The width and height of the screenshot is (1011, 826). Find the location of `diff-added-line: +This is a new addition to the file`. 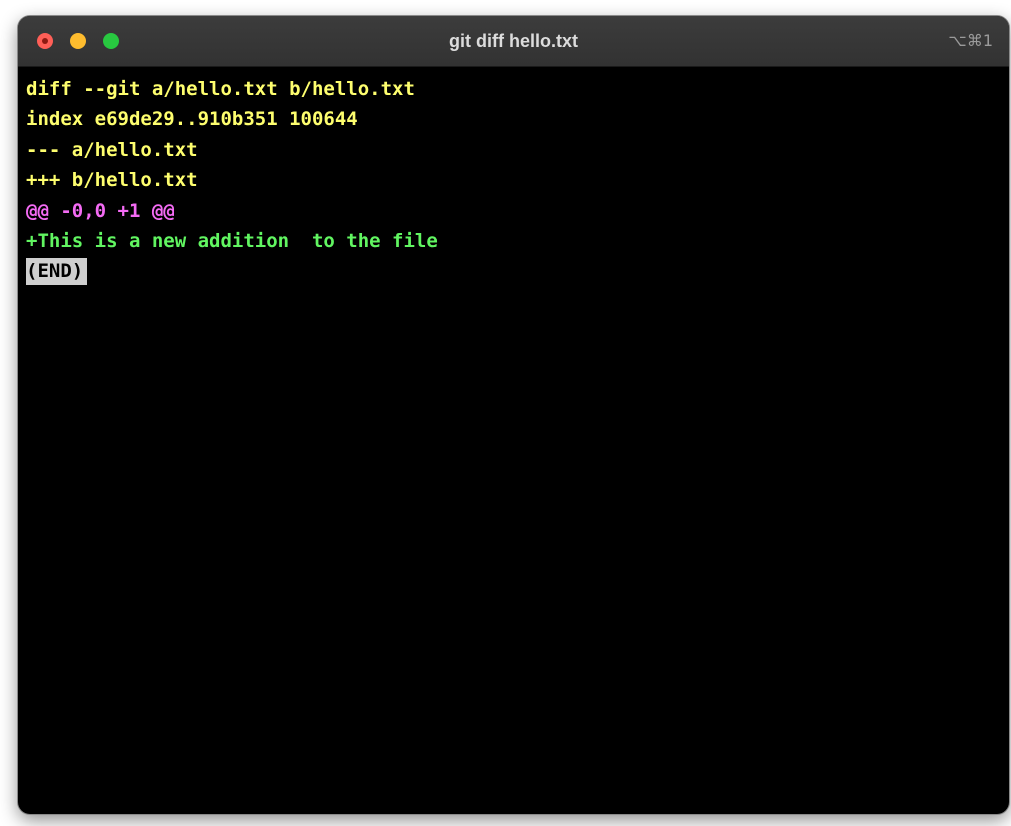

diff-added-line: +This is a new addition to the file is located at coordinates (232, 240).